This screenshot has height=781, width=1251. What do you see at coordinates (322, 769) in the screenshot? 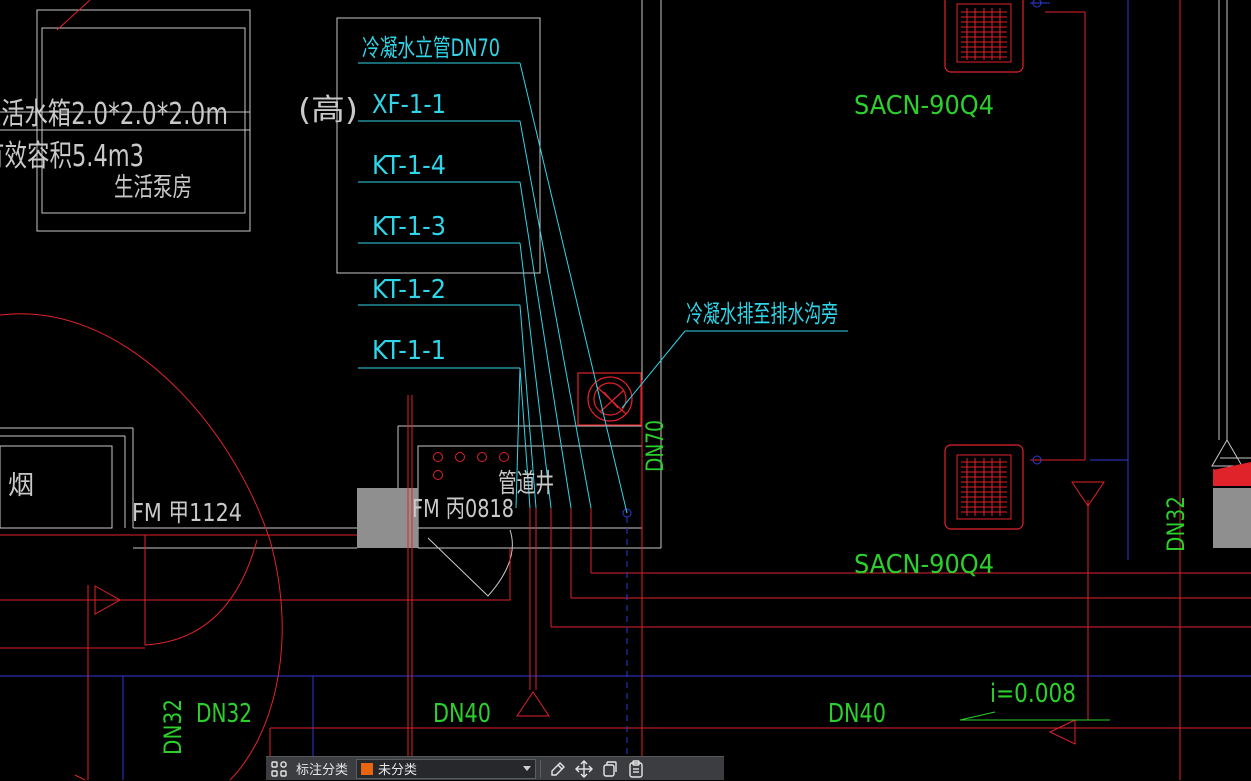
I see `category-label: 标注分类` at bounding box center [322, 769].